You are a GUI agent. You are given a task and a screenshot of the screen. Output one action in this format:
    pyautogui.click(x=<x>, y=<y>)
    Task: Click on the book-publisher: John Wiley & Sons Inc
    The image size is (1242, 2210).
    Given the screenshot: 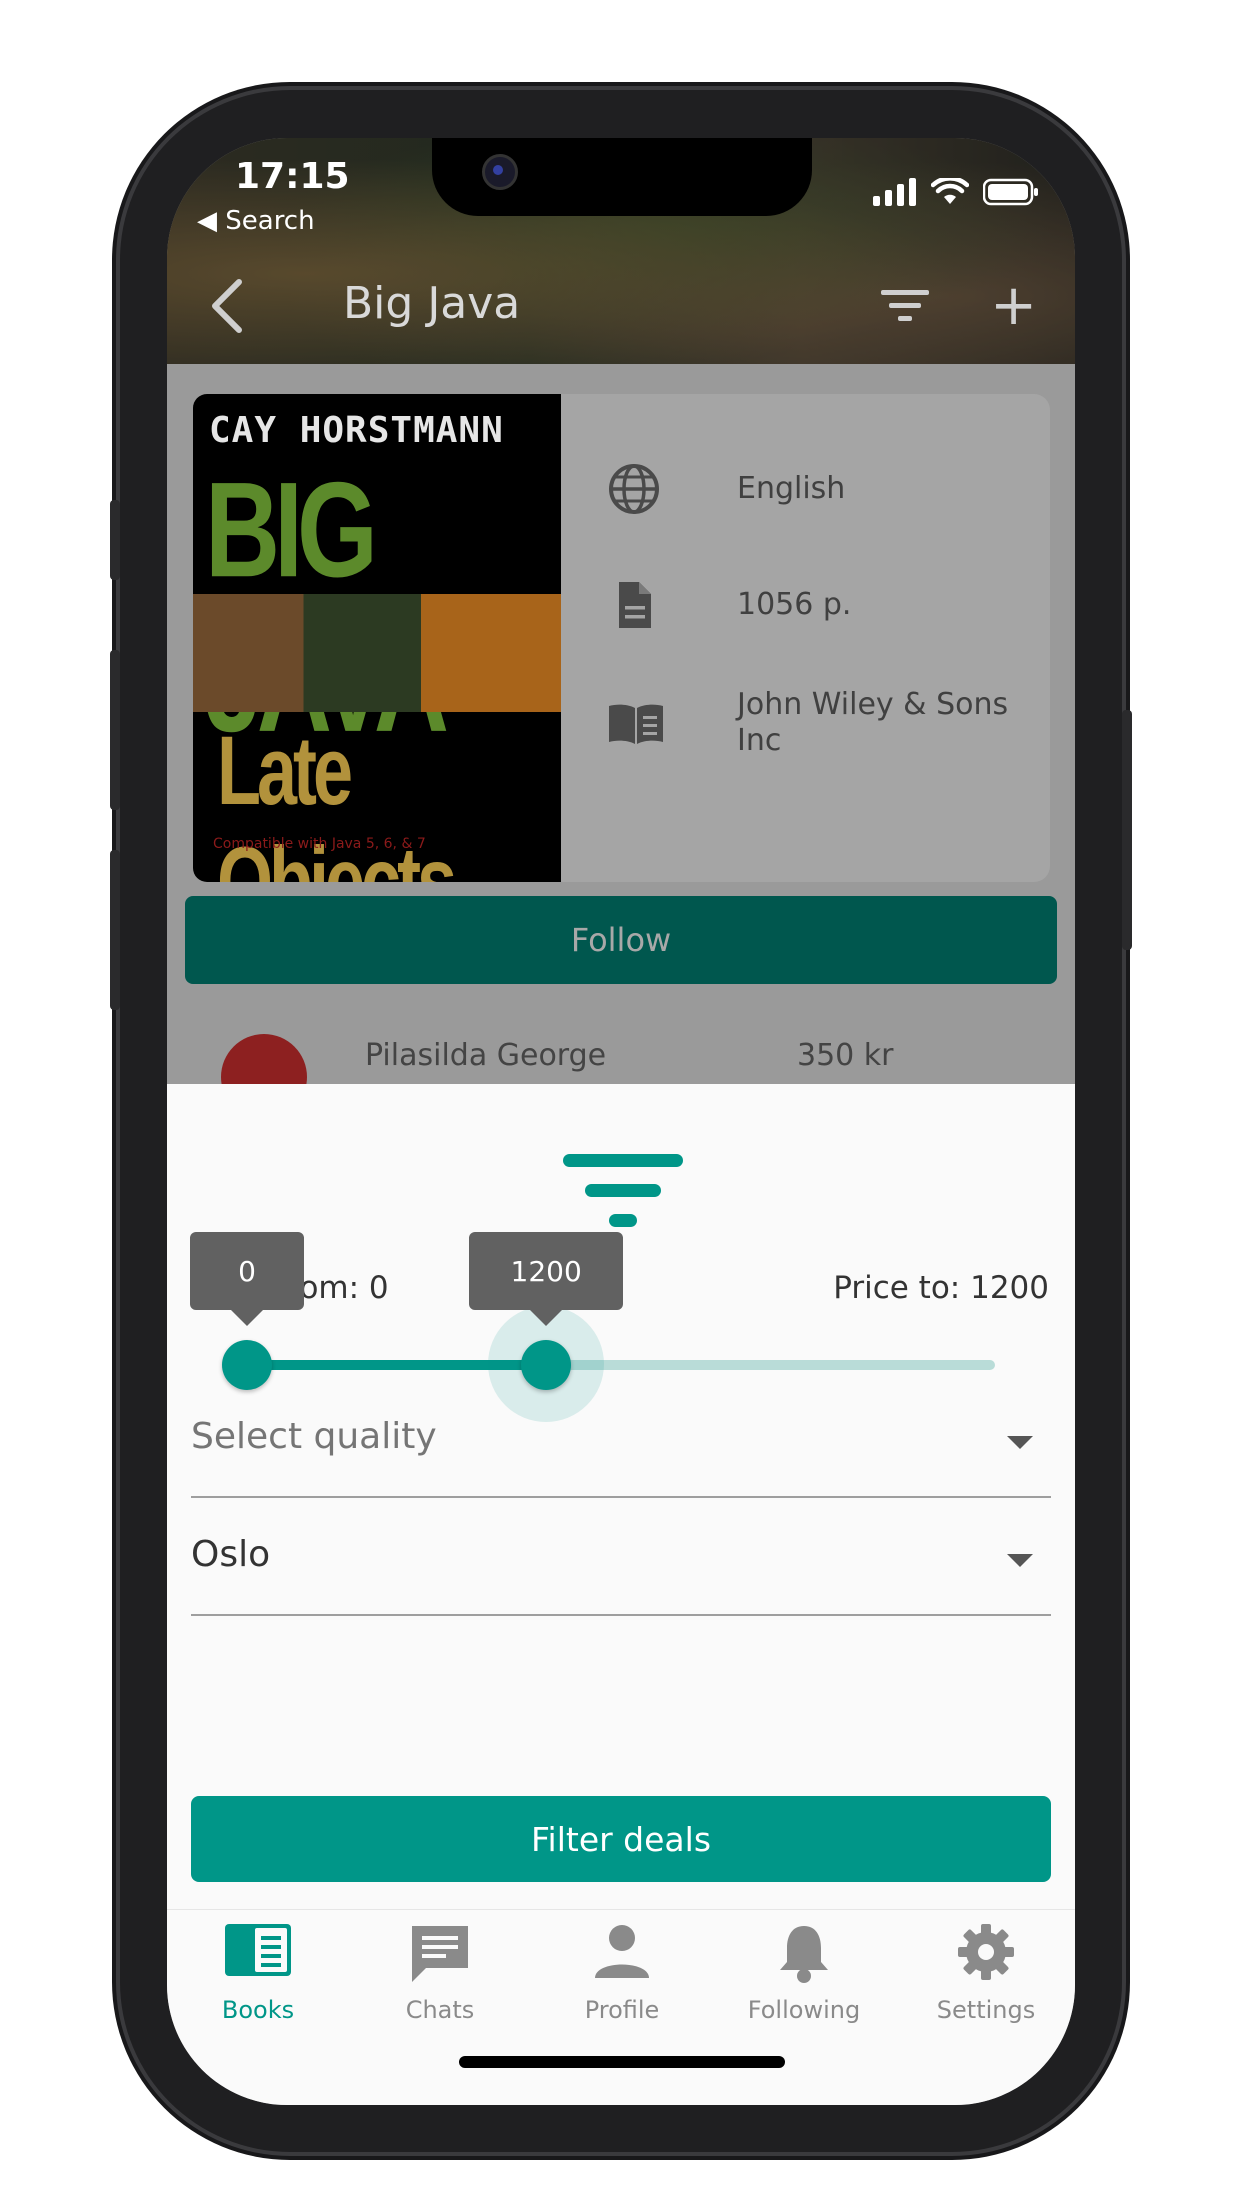 What is the action you would take?
    pyautogui.click(x=873, y=722)
    